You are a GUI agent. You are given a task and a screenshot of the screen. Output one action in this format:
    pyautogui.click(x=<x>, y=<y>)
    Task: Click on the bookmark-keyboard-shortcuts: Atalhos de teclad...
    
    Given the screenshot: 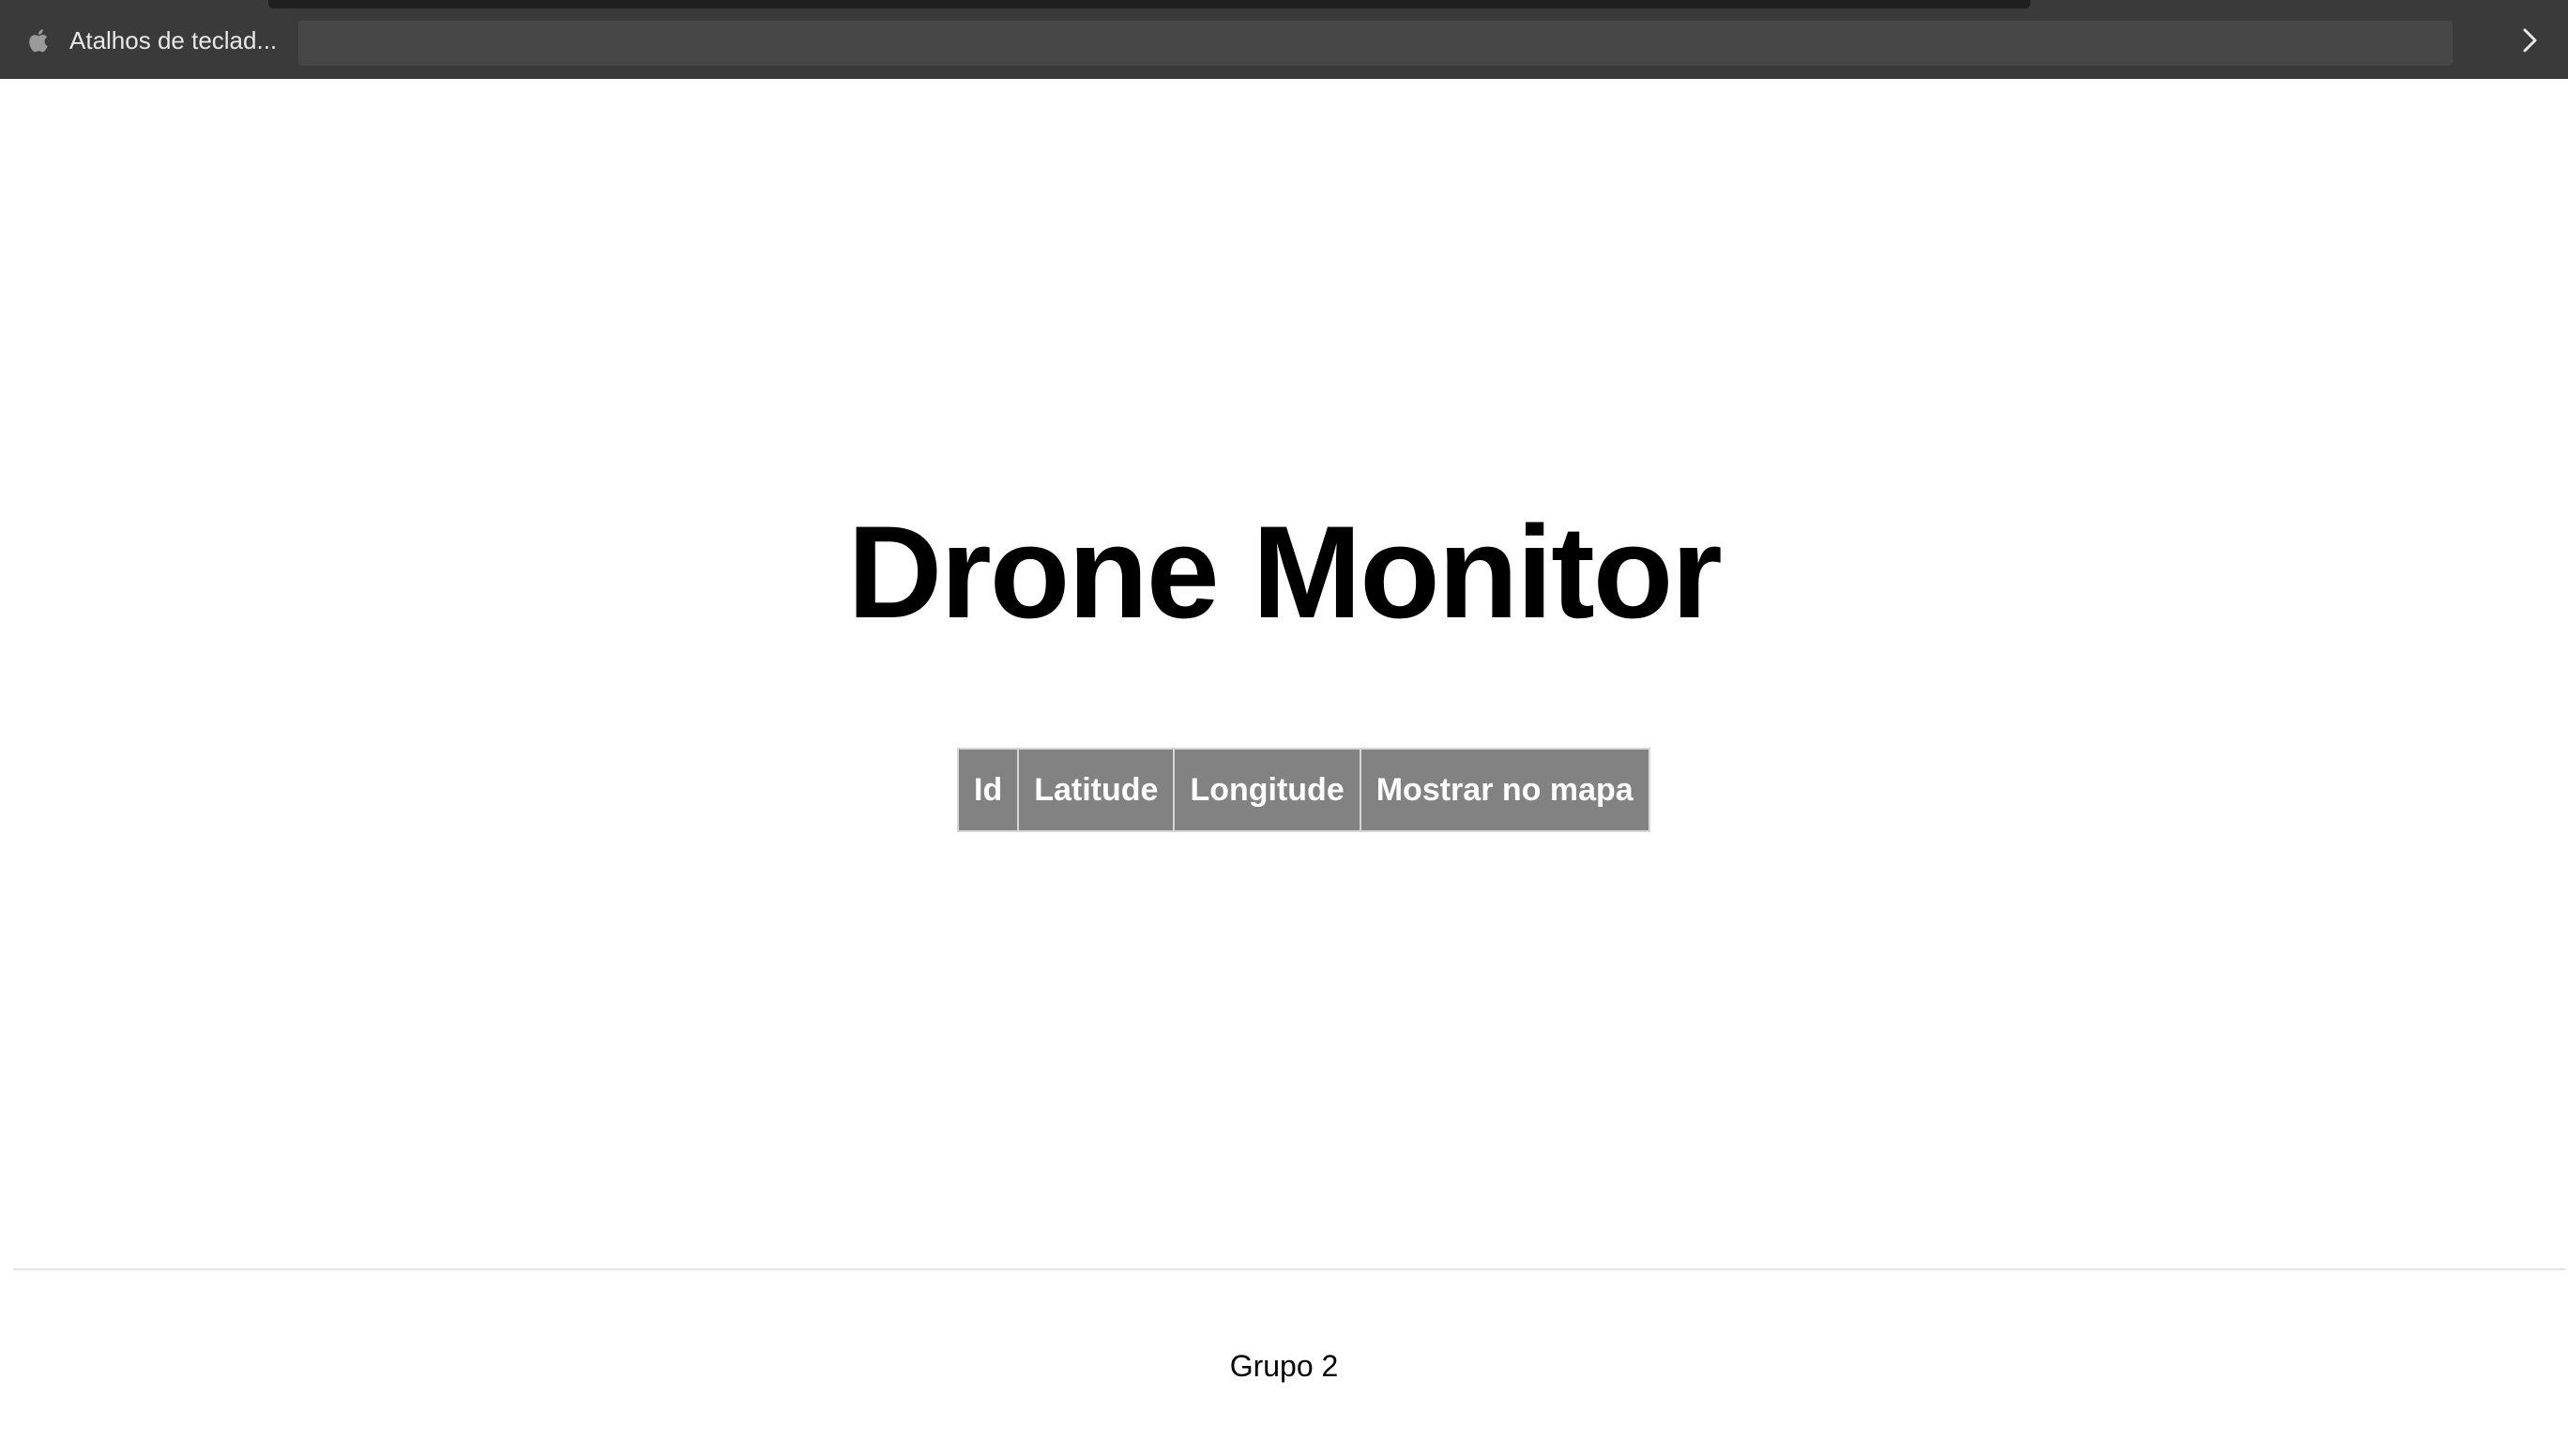 What is the action you would take?
    pyautogui.click(x=151, y=40)
    